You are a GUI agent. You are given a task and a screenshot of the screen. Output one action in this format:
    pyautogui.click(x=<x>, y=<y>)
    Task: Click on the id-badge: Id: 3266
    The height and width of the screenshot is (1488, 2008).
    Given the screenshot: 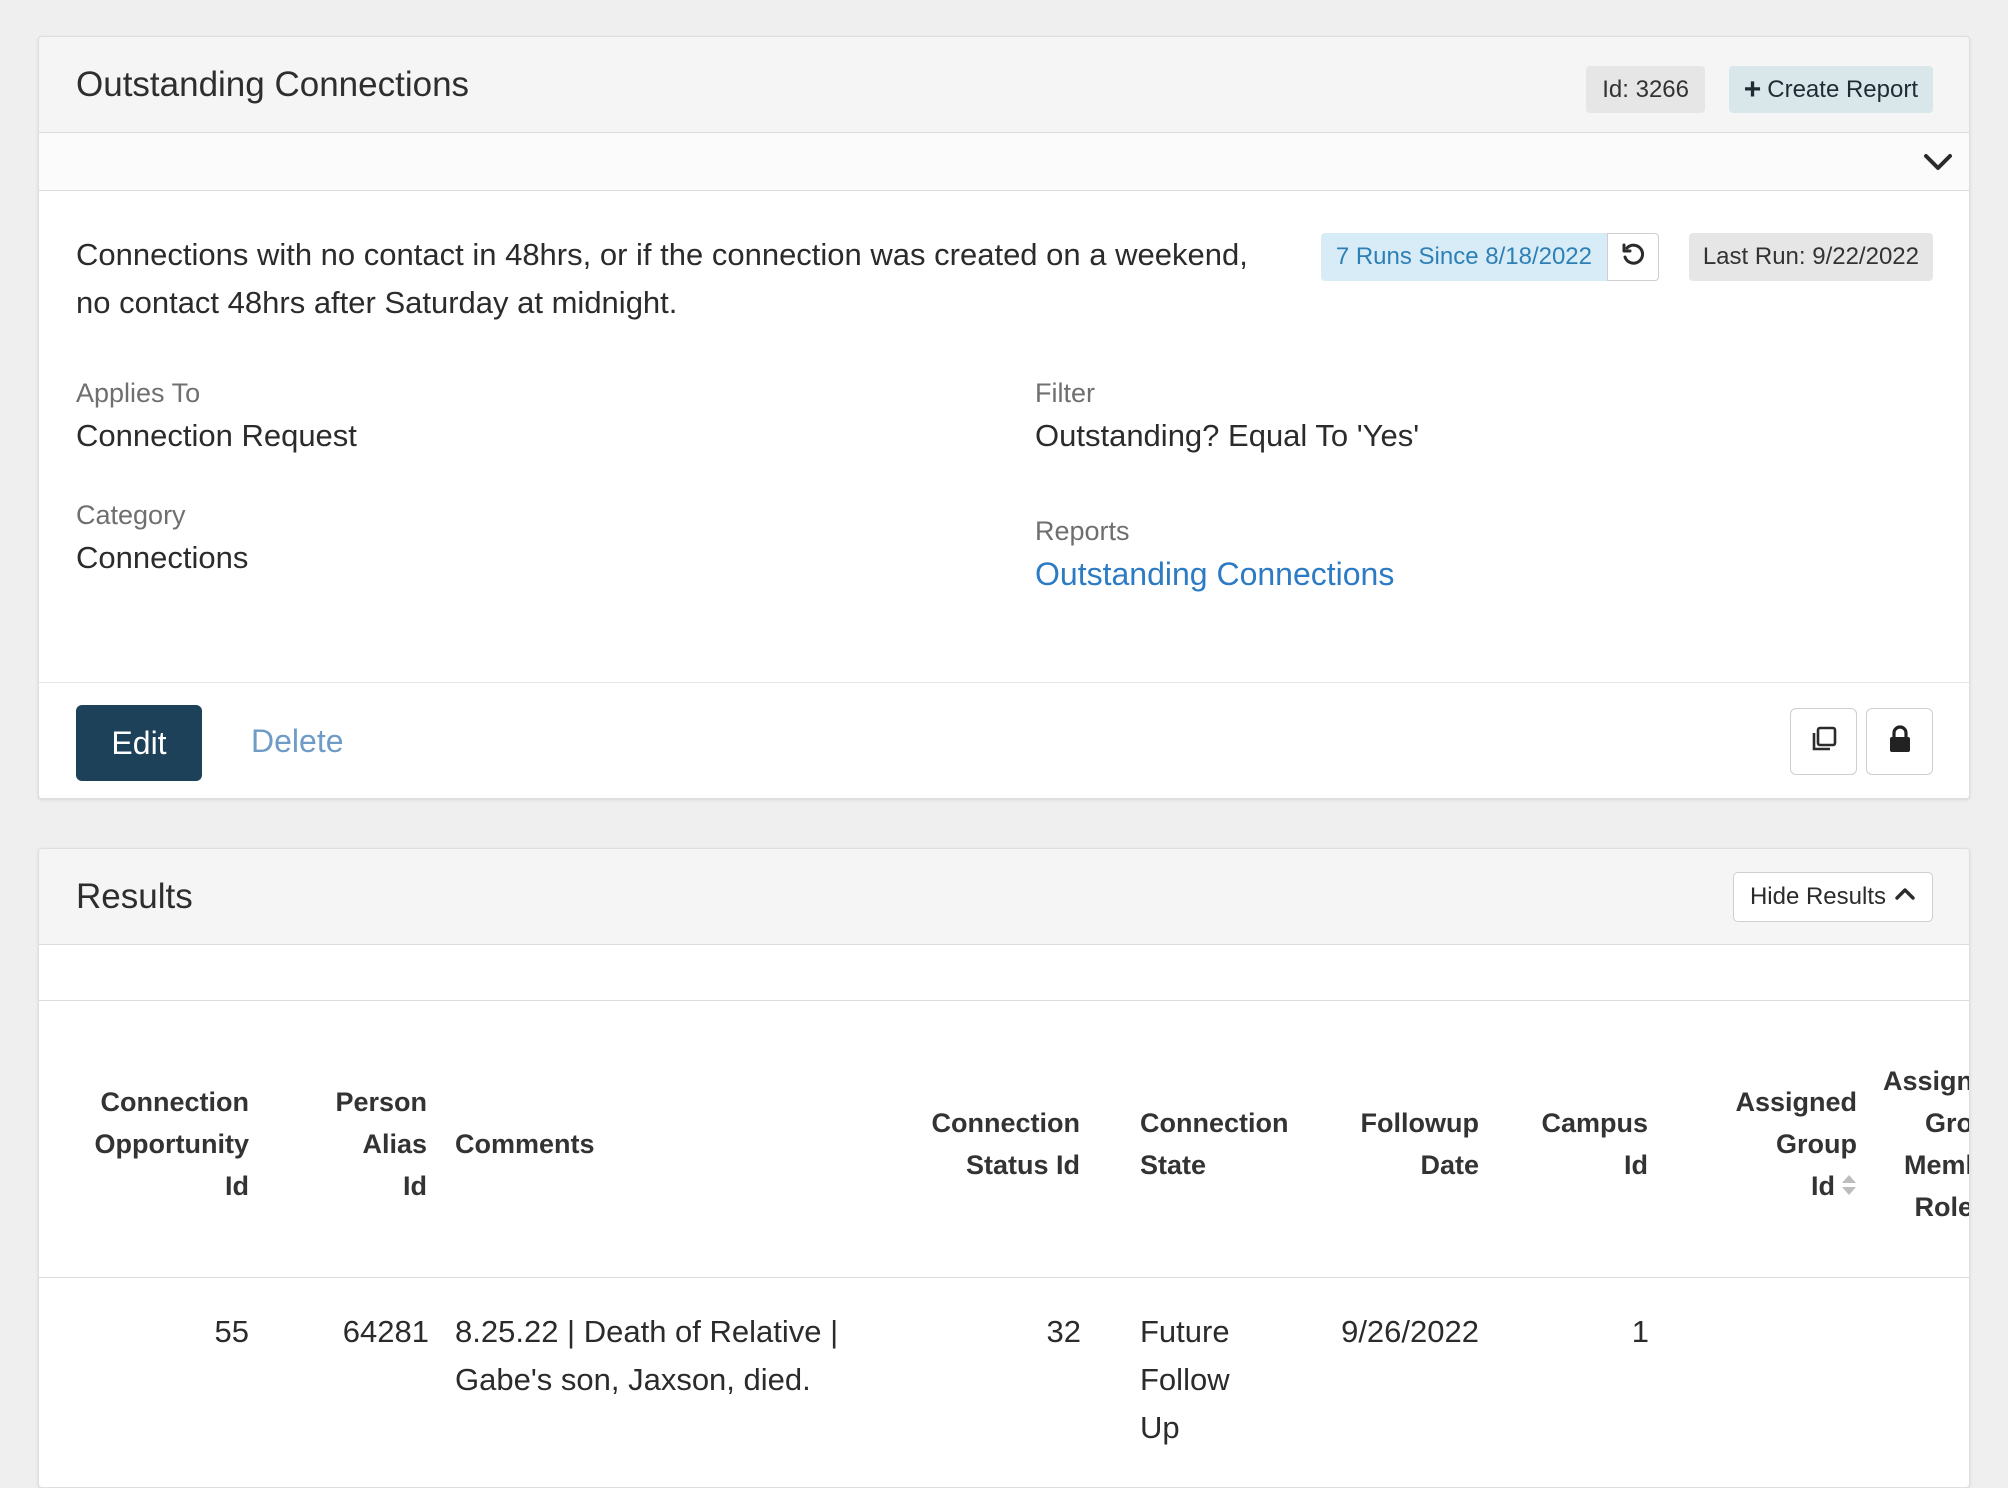 What is the action you would take?
    pyautogui.click(x=1645, y=89)
    